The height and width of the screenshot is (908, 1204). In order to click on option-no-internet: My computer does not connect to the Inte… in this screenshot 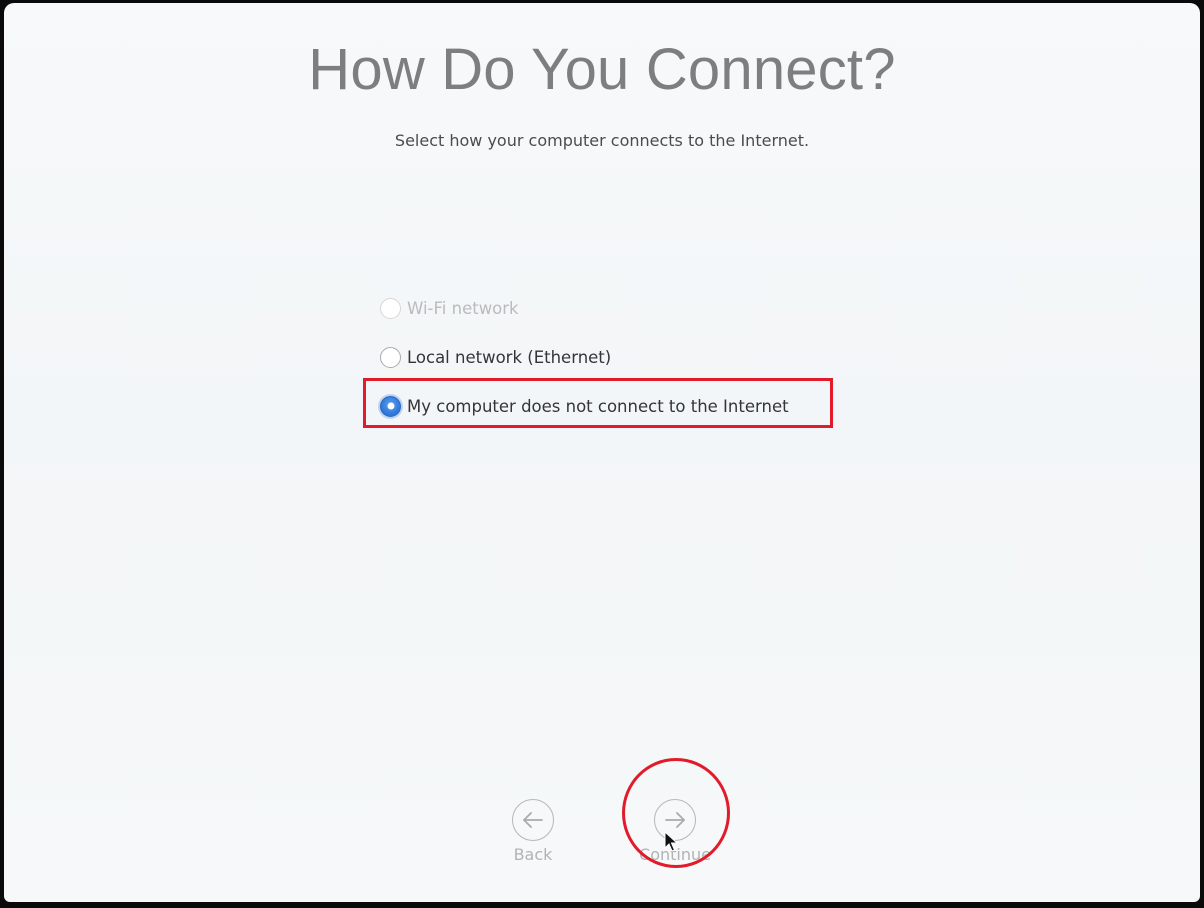, I will do `click(584, 406)`.